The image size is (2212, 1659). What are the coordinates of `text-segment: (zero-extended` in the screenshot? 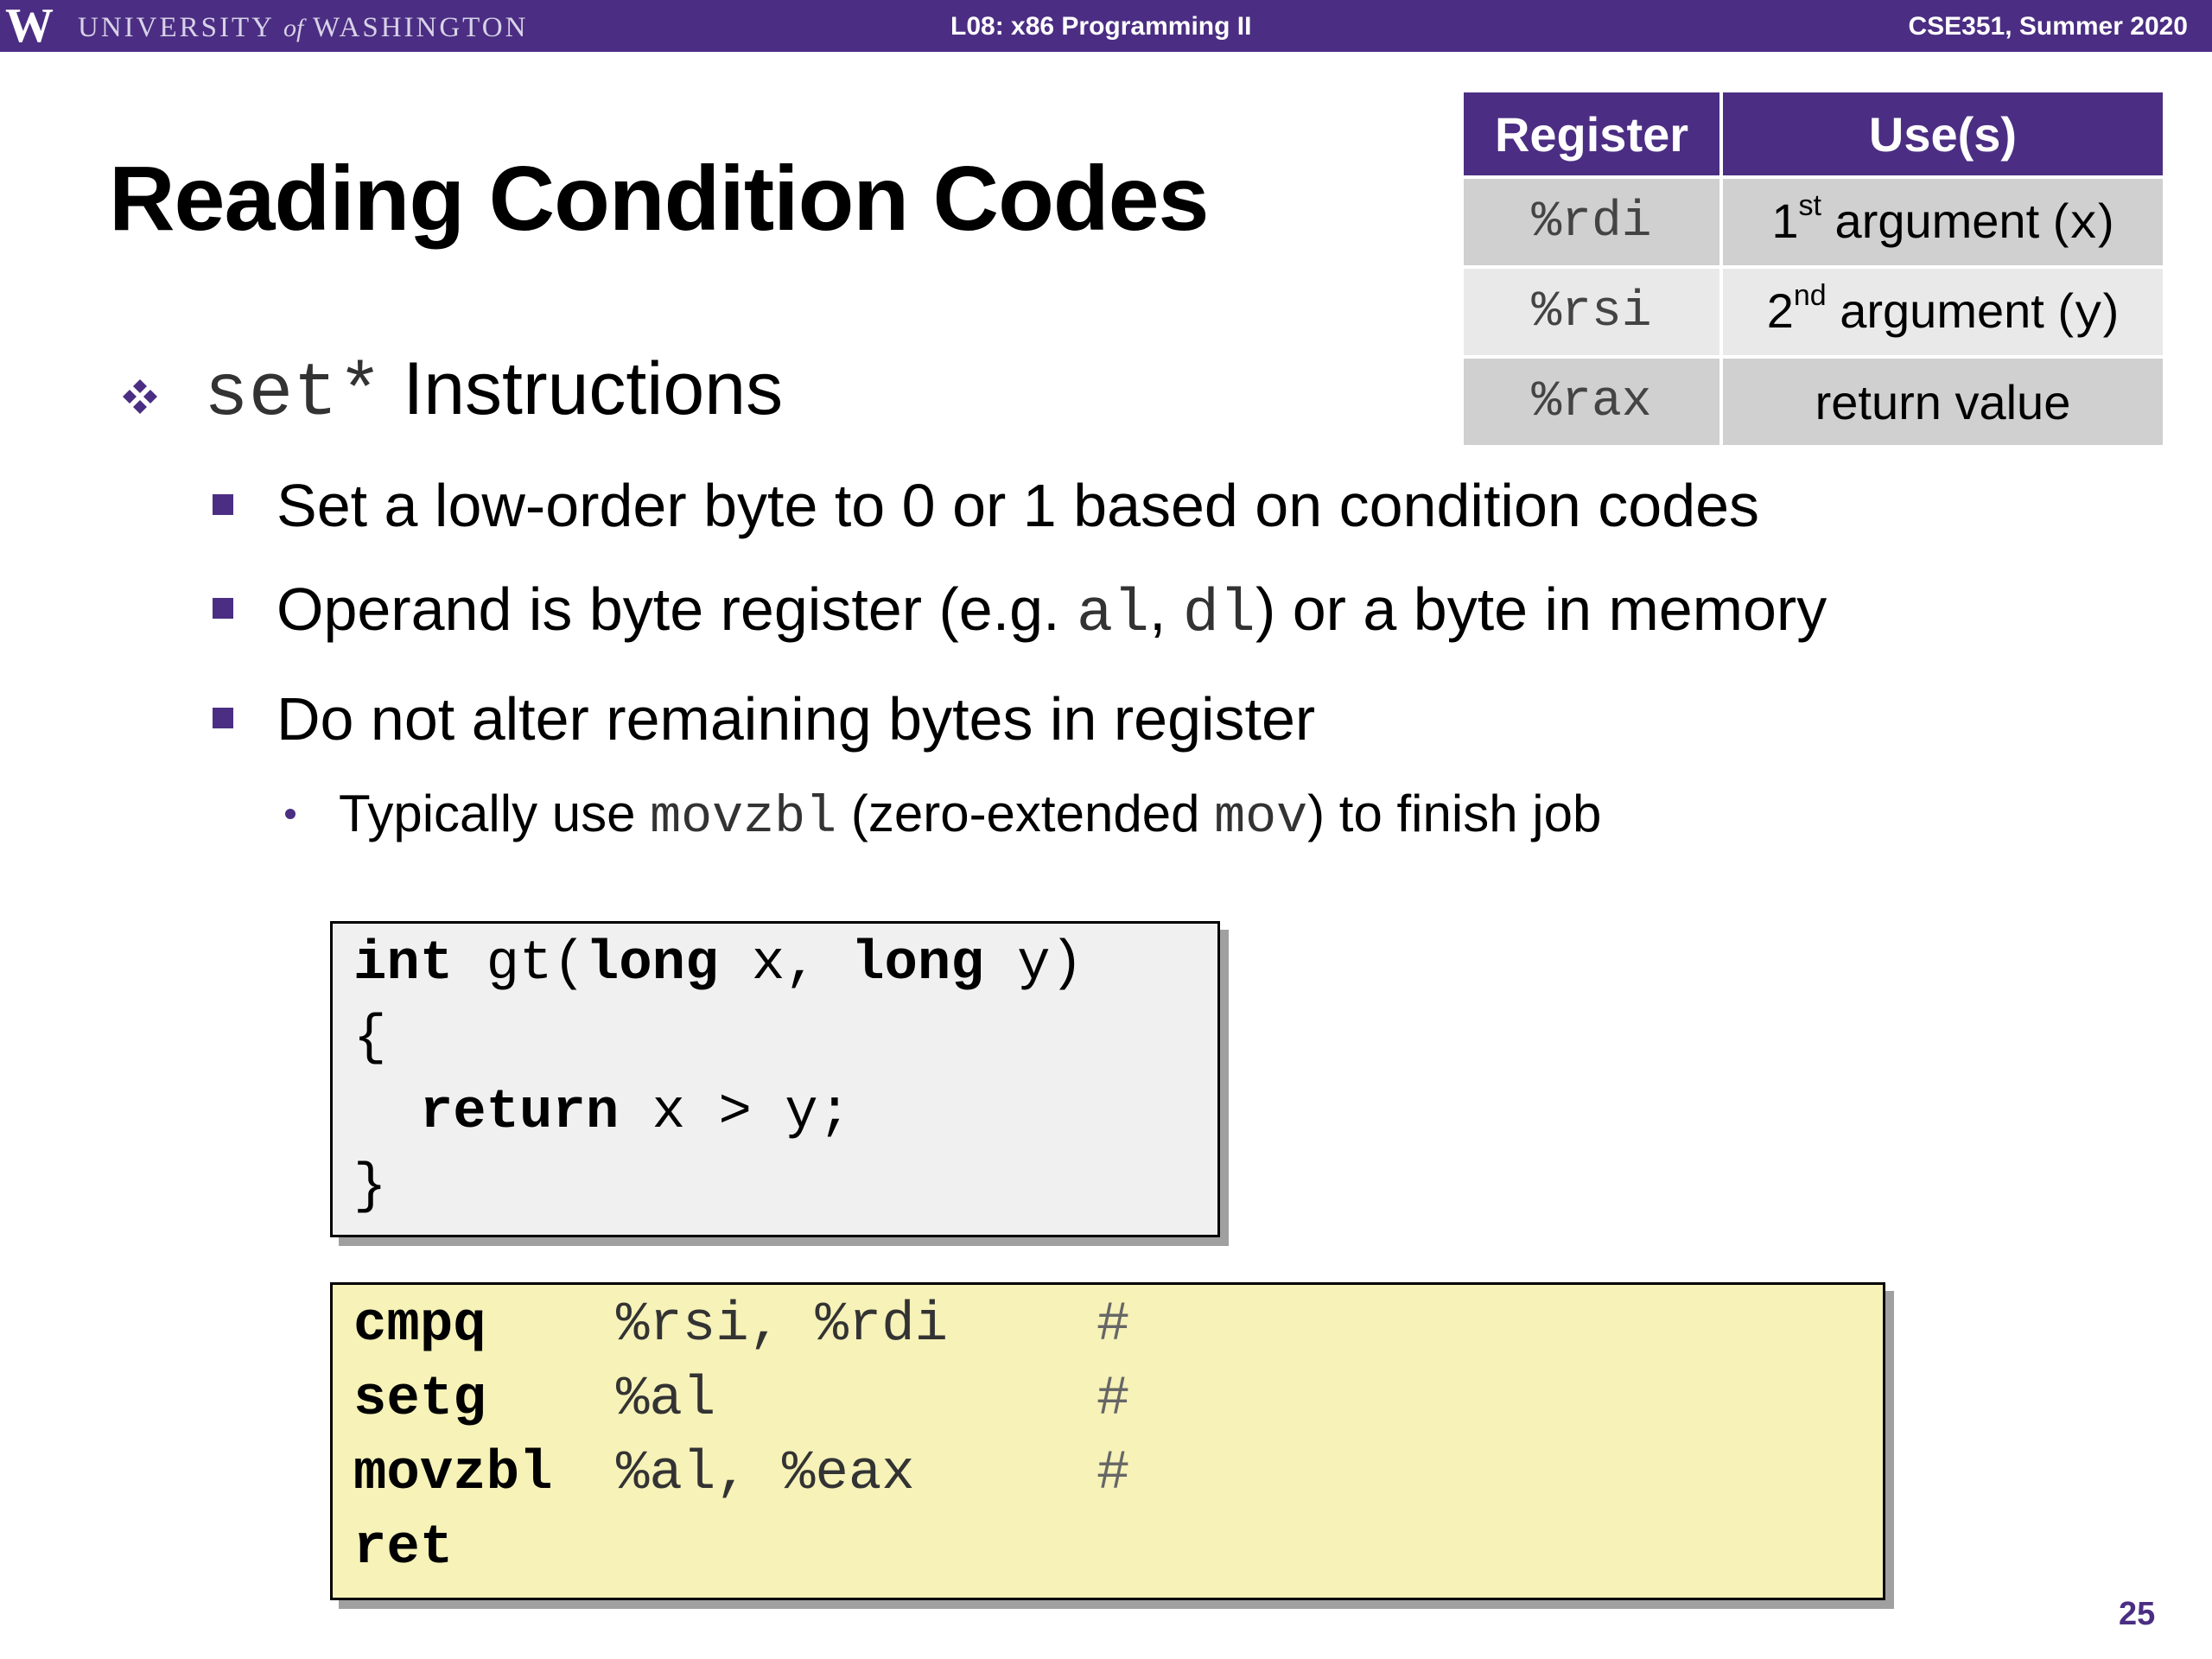 It's located at (1025, 813).